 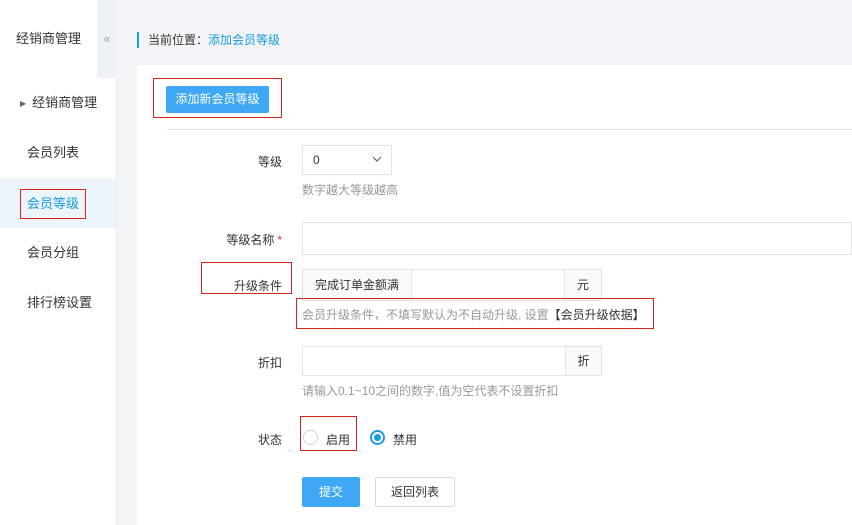 What do you see at coordinates (577, 238) in the screenshot?
I see `level-name-input` at bounding box center [577, 238].